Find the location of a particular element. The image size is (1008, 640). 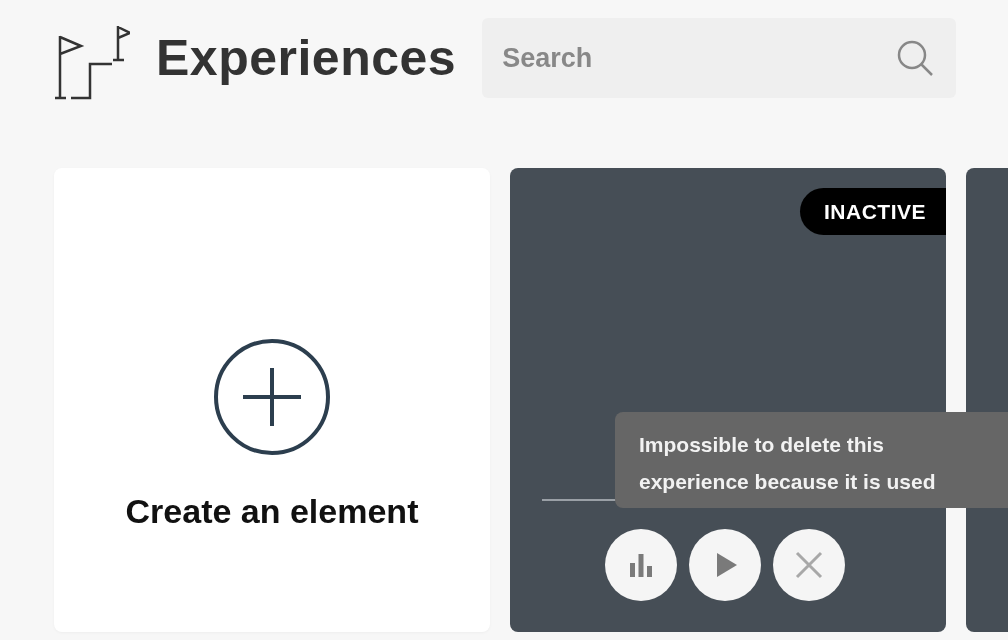

create-label: Create an element is located at coordinates (272, 511).